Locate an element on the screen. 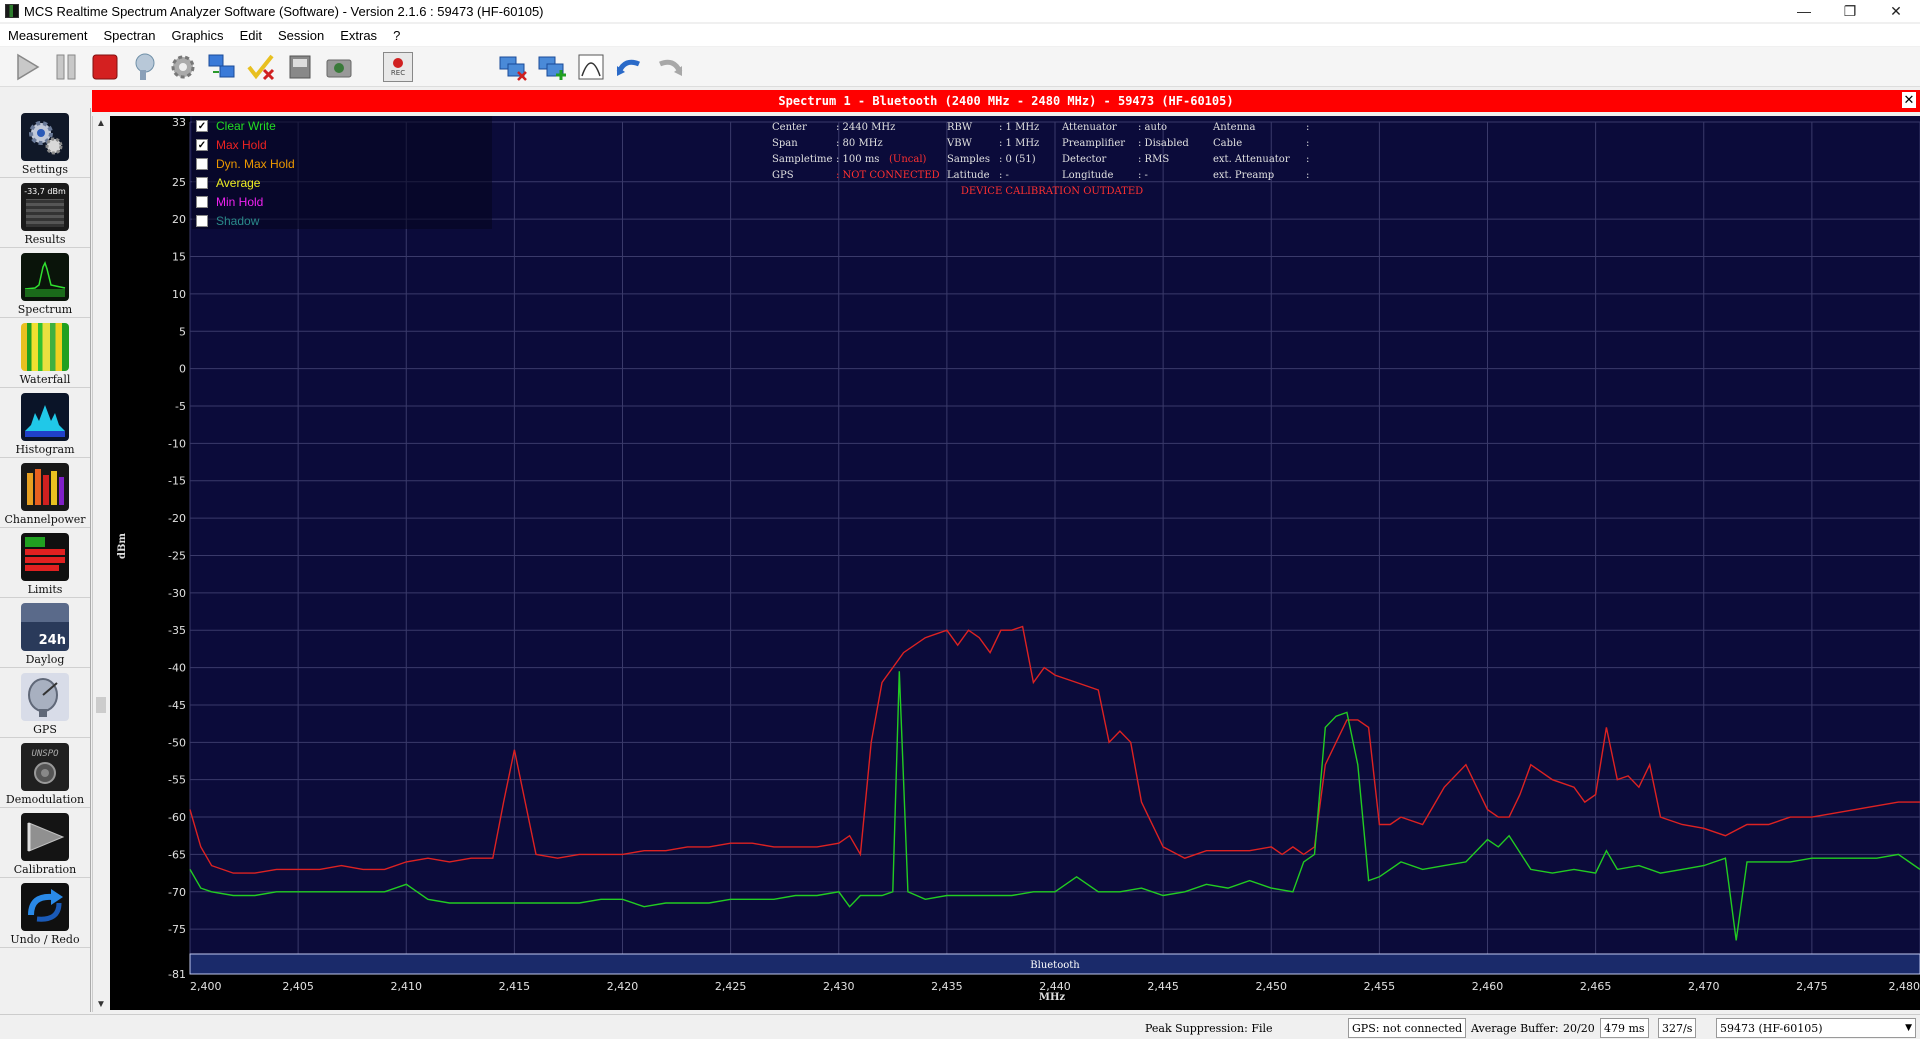  sidebar-item-demodulation: UNSPO Demodulation is located at coordinates (45, 773).